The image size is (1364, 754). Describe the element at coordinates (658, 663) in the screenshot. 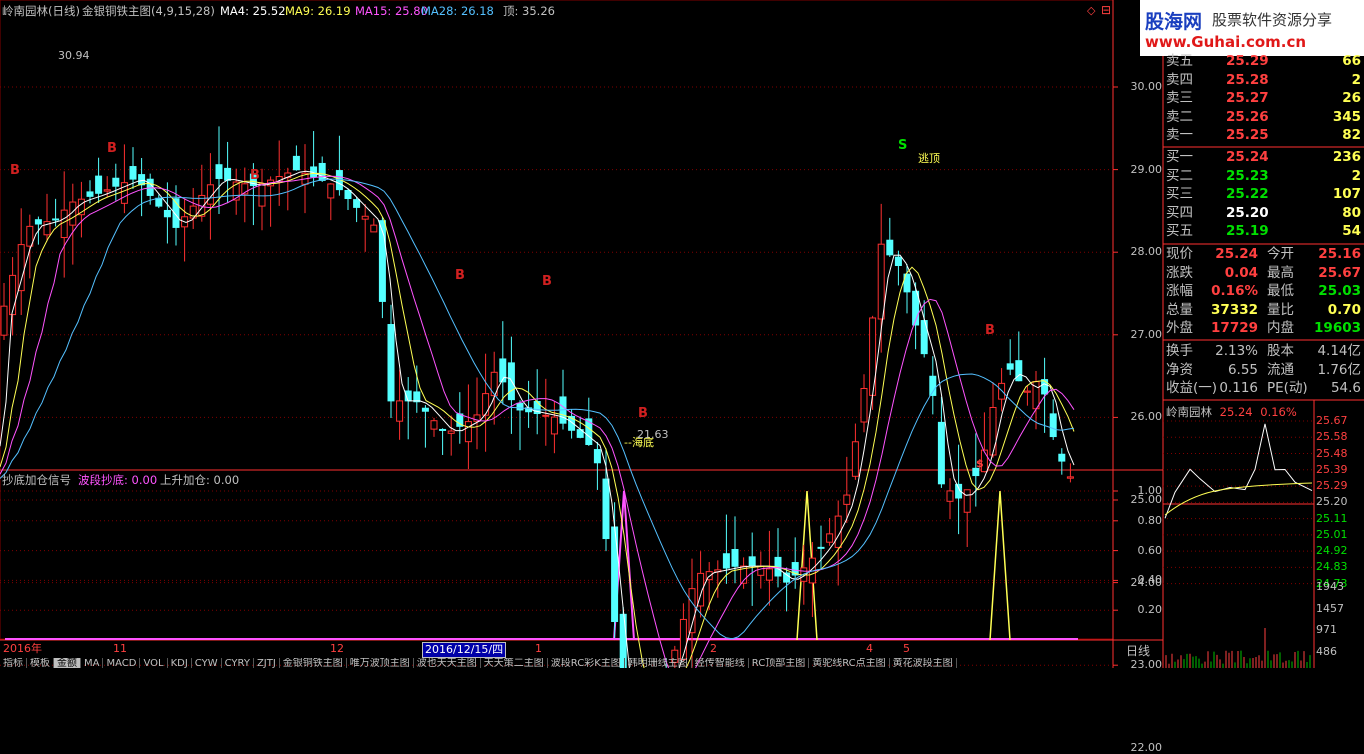

I see `indicator-tab: 韩明珊线主图` at that location.